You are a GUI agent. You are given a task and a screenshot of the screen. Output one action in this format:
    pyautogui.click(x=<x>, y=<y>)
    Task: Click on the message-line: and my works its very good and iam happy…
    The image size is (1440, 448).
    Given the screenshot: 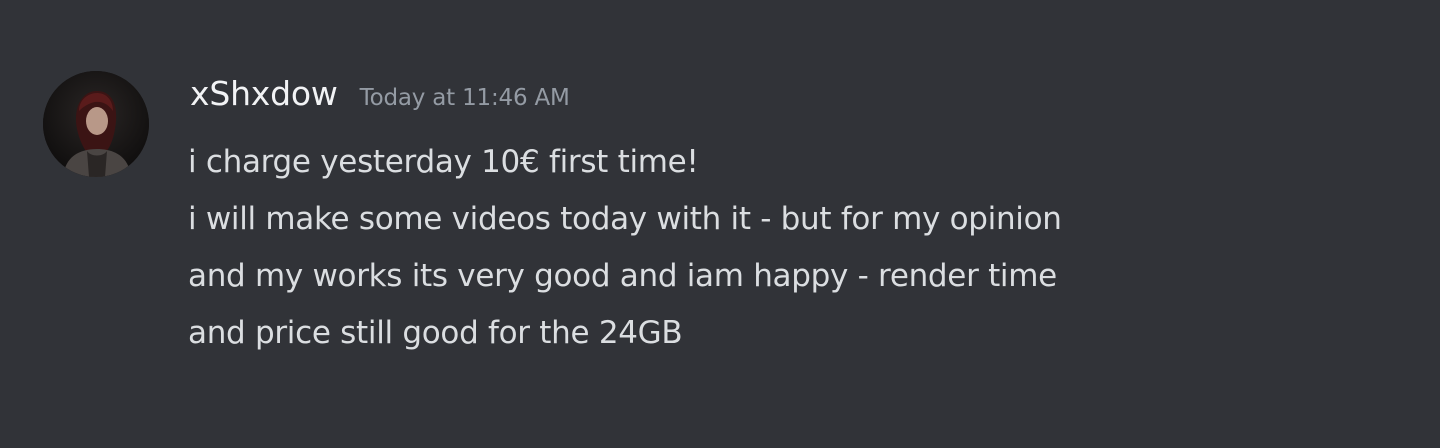 What is the action you would take?
    pyautogui.click(x=622, y=276)
    